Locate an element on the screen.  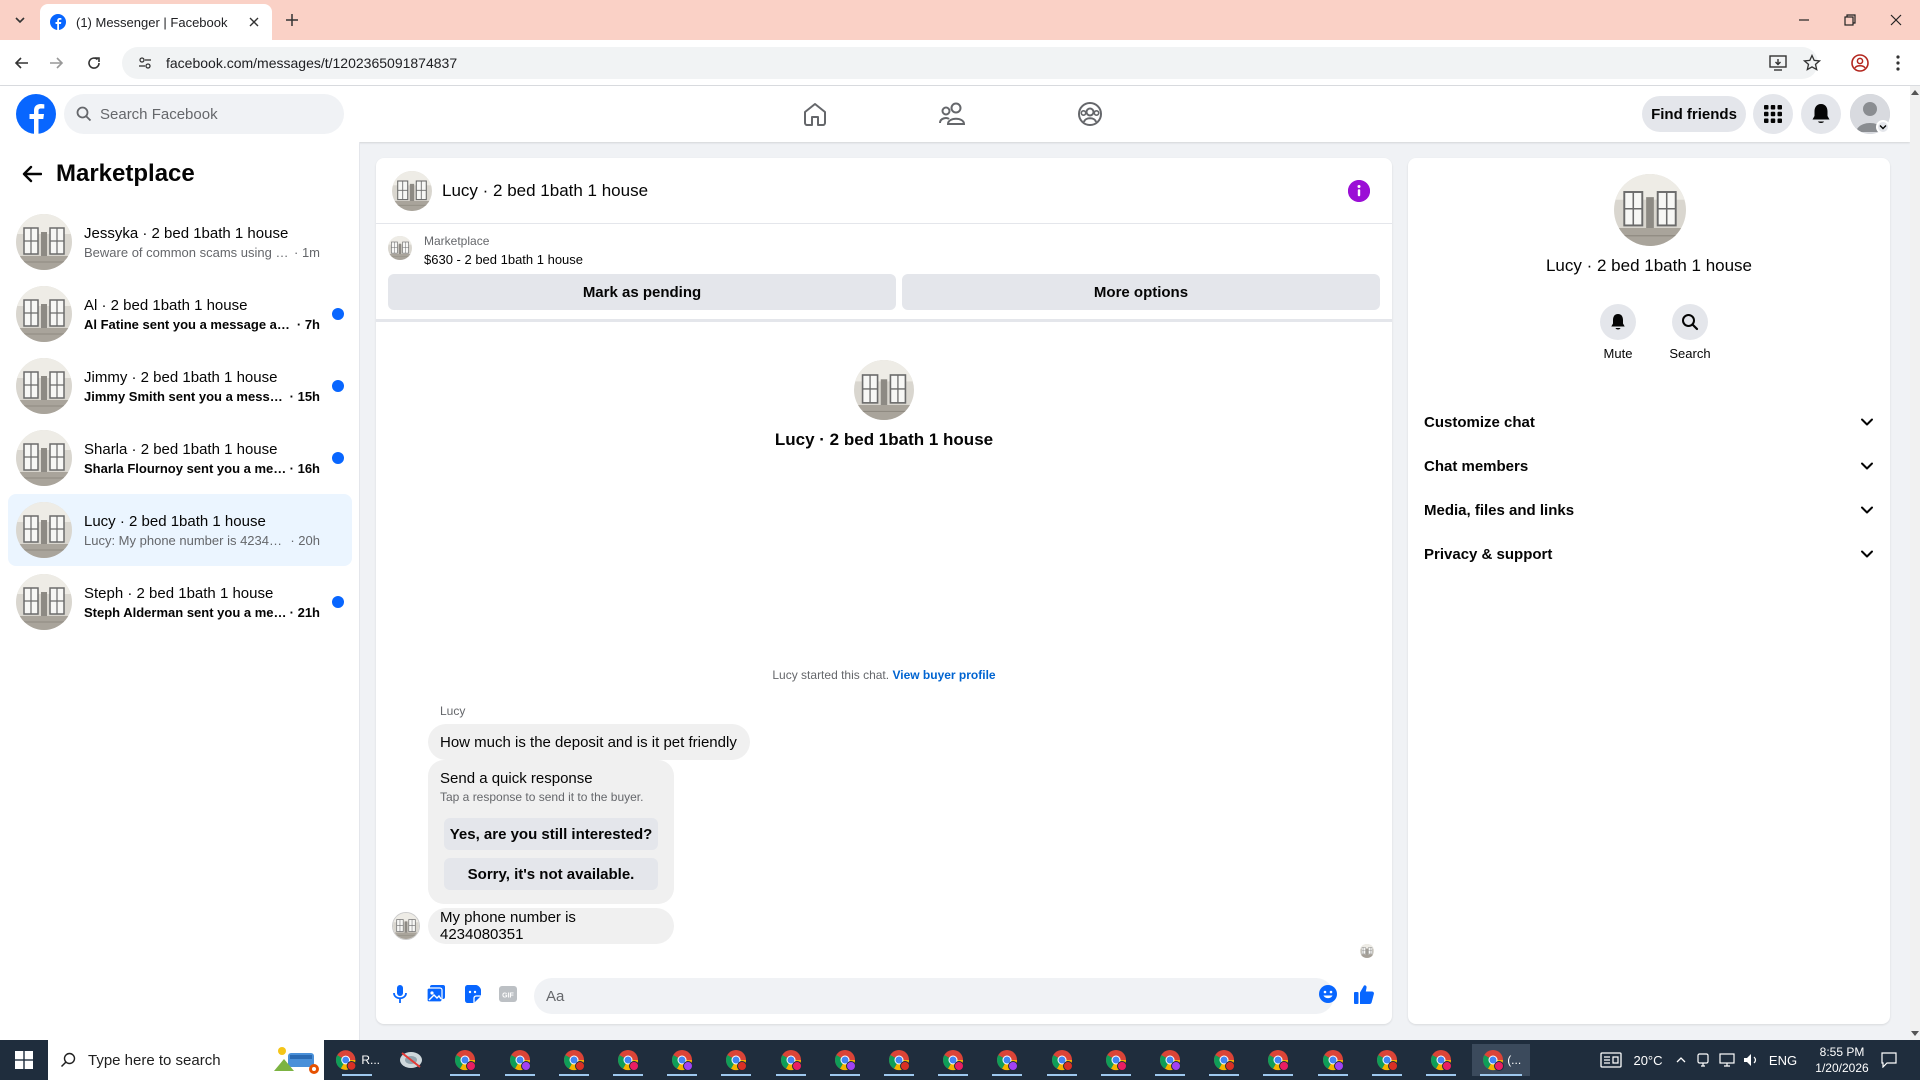
mute-button: Mute is located at coordinates (1618, 332).